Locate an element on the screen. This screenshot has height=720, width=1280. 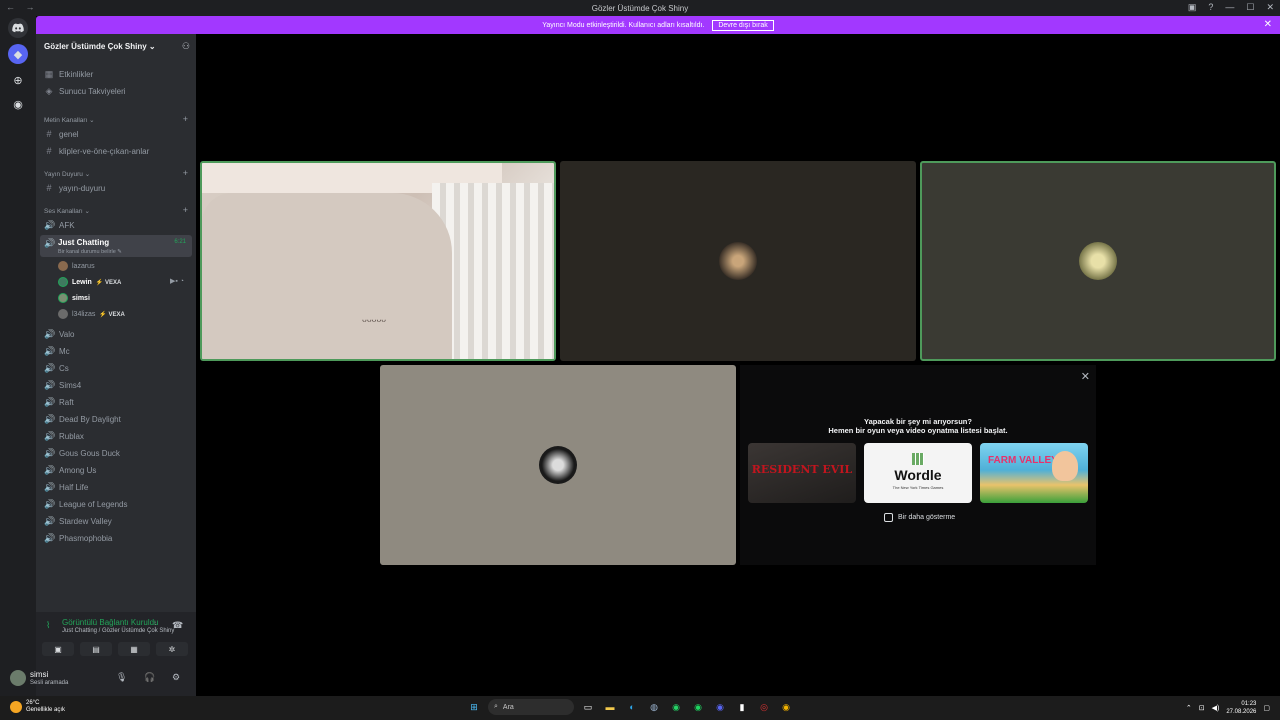
voice-channel: 🔊 League of Legends is located at coordinates (86, 504).